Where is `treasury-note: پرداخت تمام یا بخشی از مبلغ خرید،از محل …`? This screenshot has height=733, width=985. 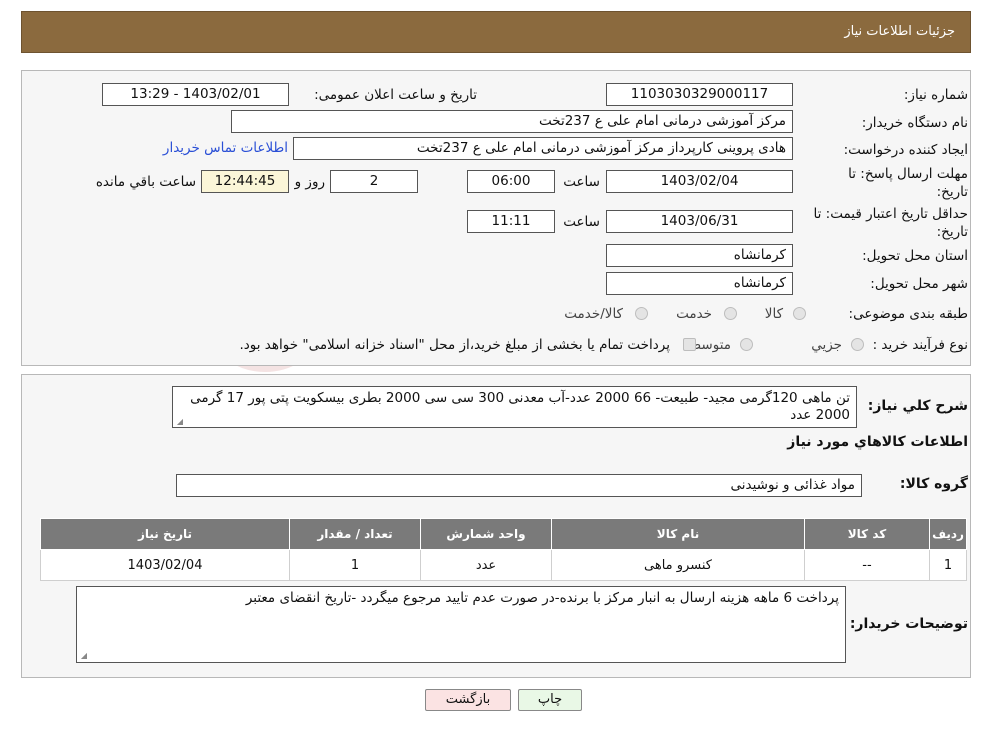 treasury-note: پرداخت تمام یا بخشی از مبلغ خرید،از محل … is located at coordinates (454, 345).